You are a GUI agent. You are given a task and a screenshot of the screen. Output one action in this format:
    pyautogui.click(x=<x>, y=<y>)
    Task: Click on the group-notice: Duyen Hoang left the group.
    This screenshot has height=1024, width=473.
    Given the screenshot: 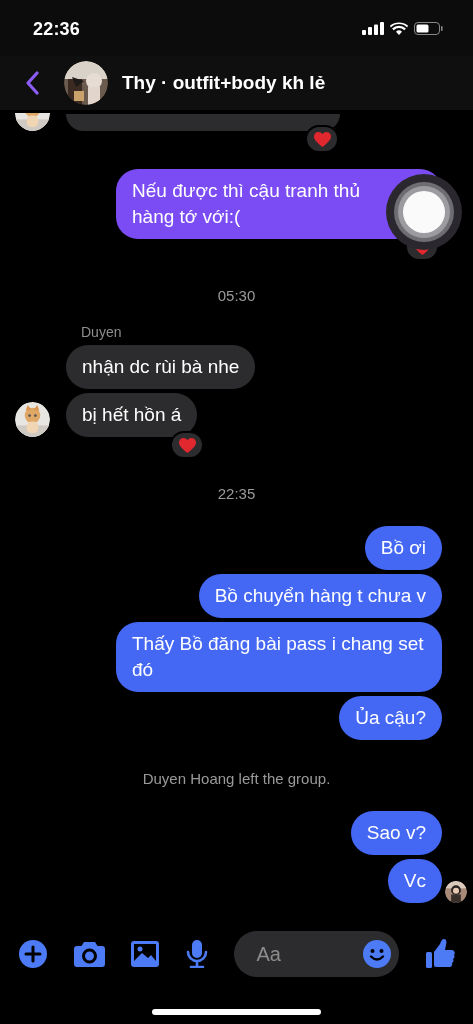 What is the action you would take?
    pyautogui.click(x=236, y=778)
    